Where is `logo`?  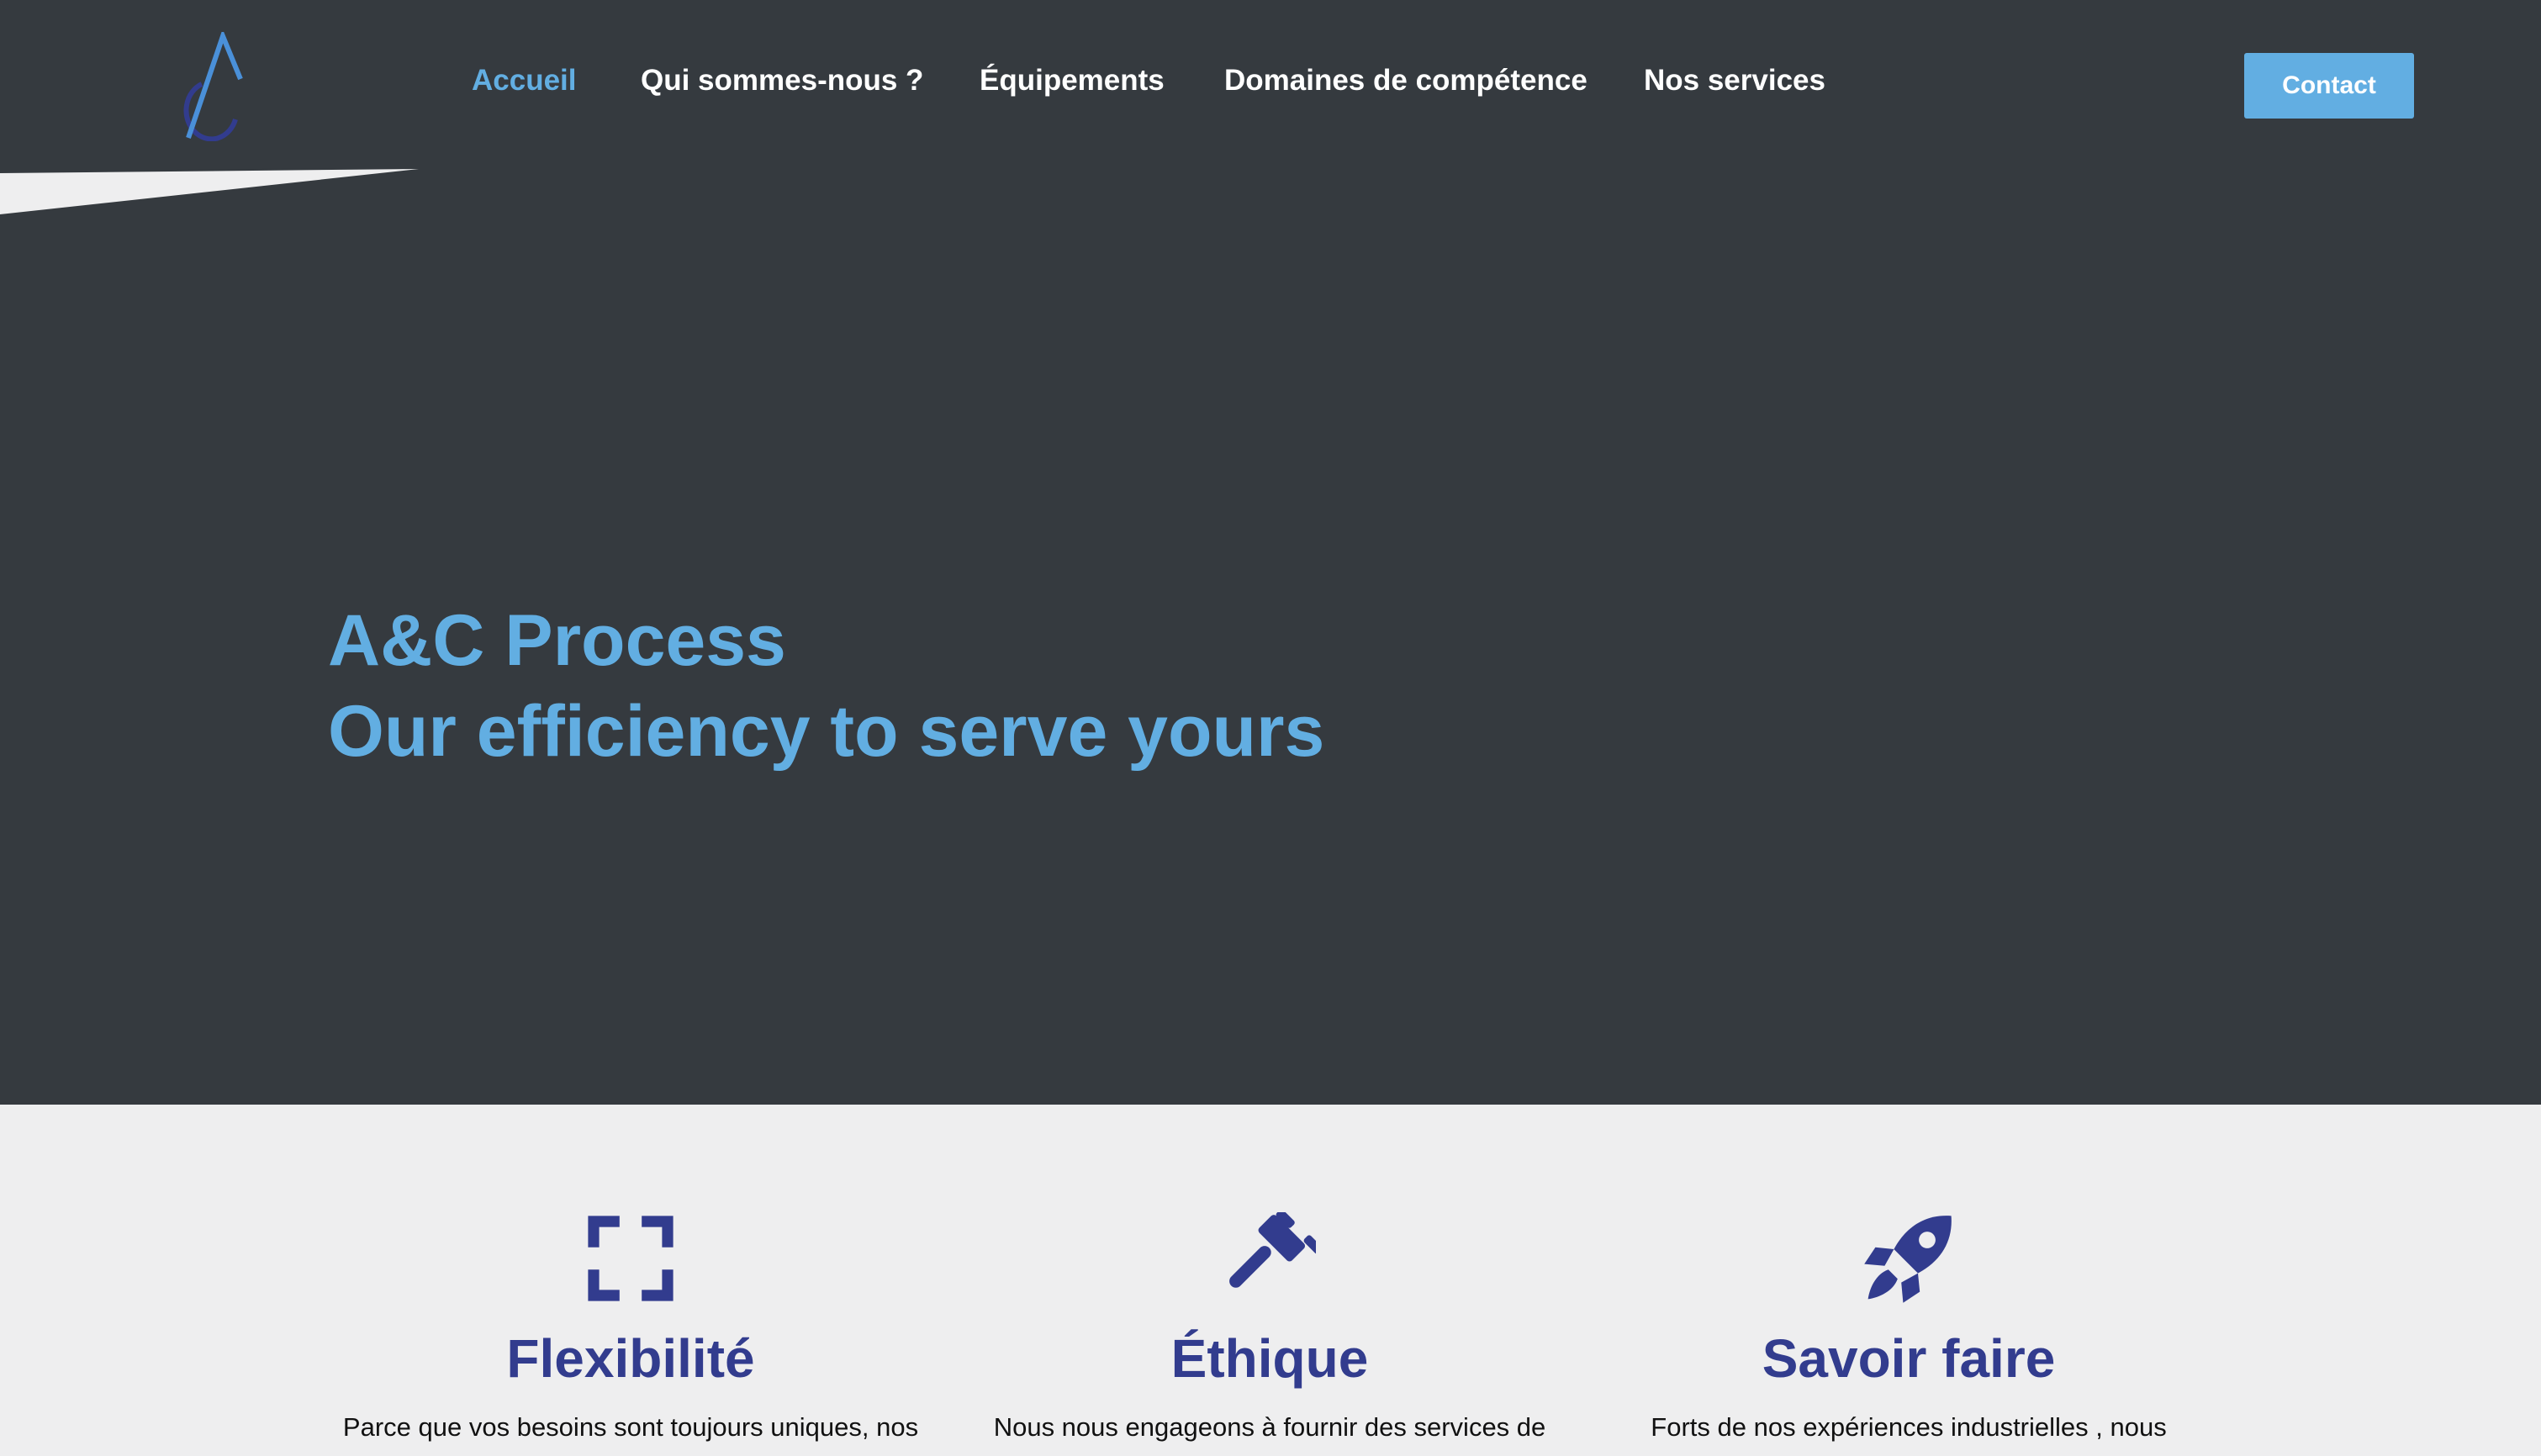 logo is located at coordinates (213, 86).